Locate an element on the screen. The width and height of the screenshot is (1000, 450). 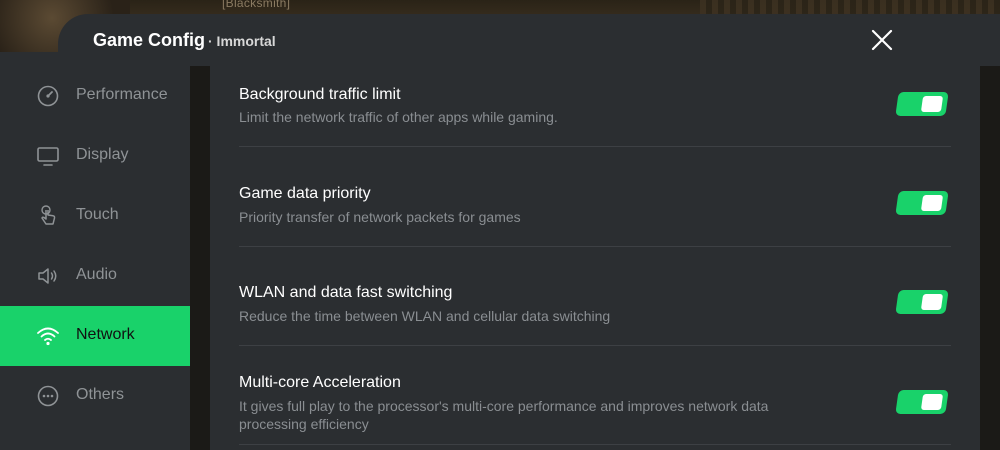
monitor-icon is located at coordinates (48, 156).